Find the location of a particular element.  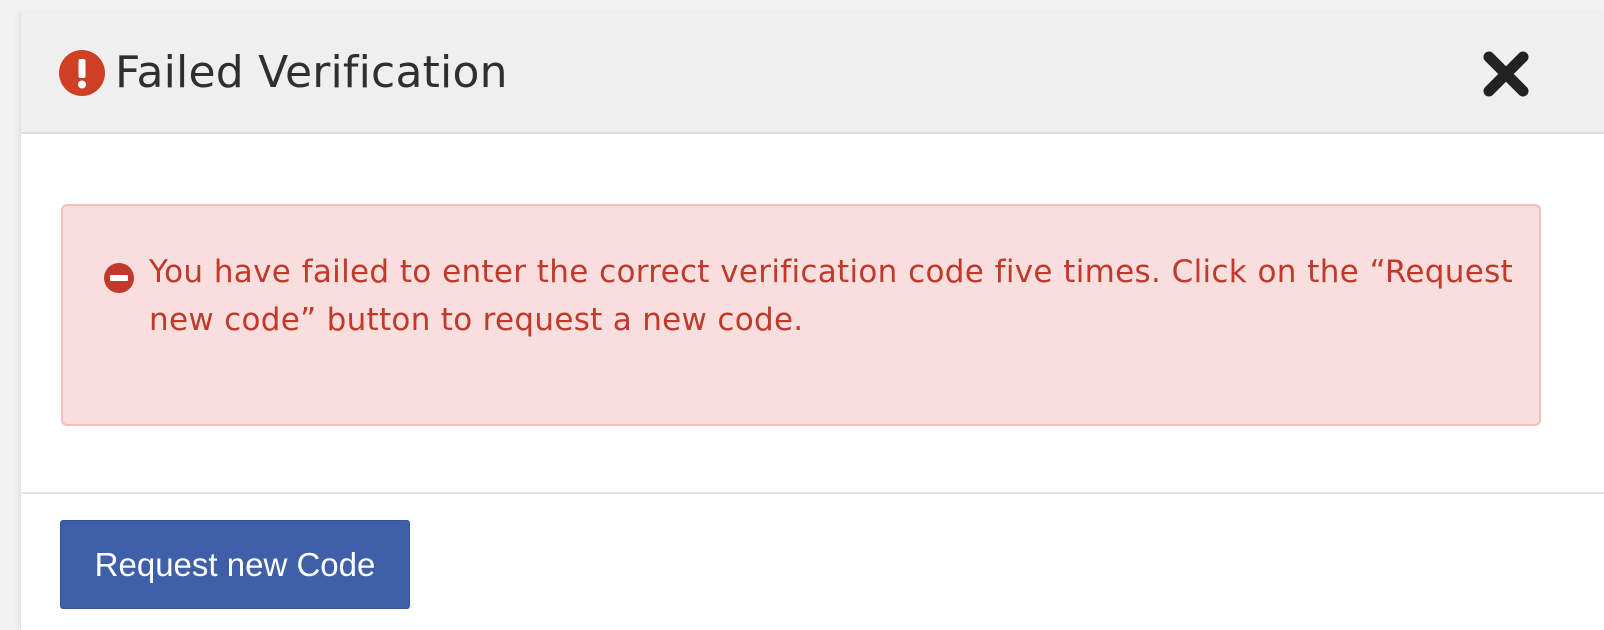

footer-divider is located at coordinates (812, 493).